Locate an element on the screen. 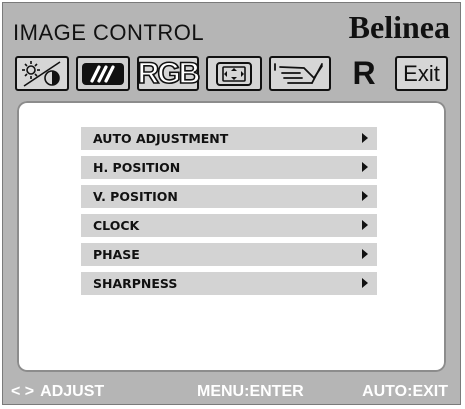  tab-exit: Exit is located at coordinates (421, 73).